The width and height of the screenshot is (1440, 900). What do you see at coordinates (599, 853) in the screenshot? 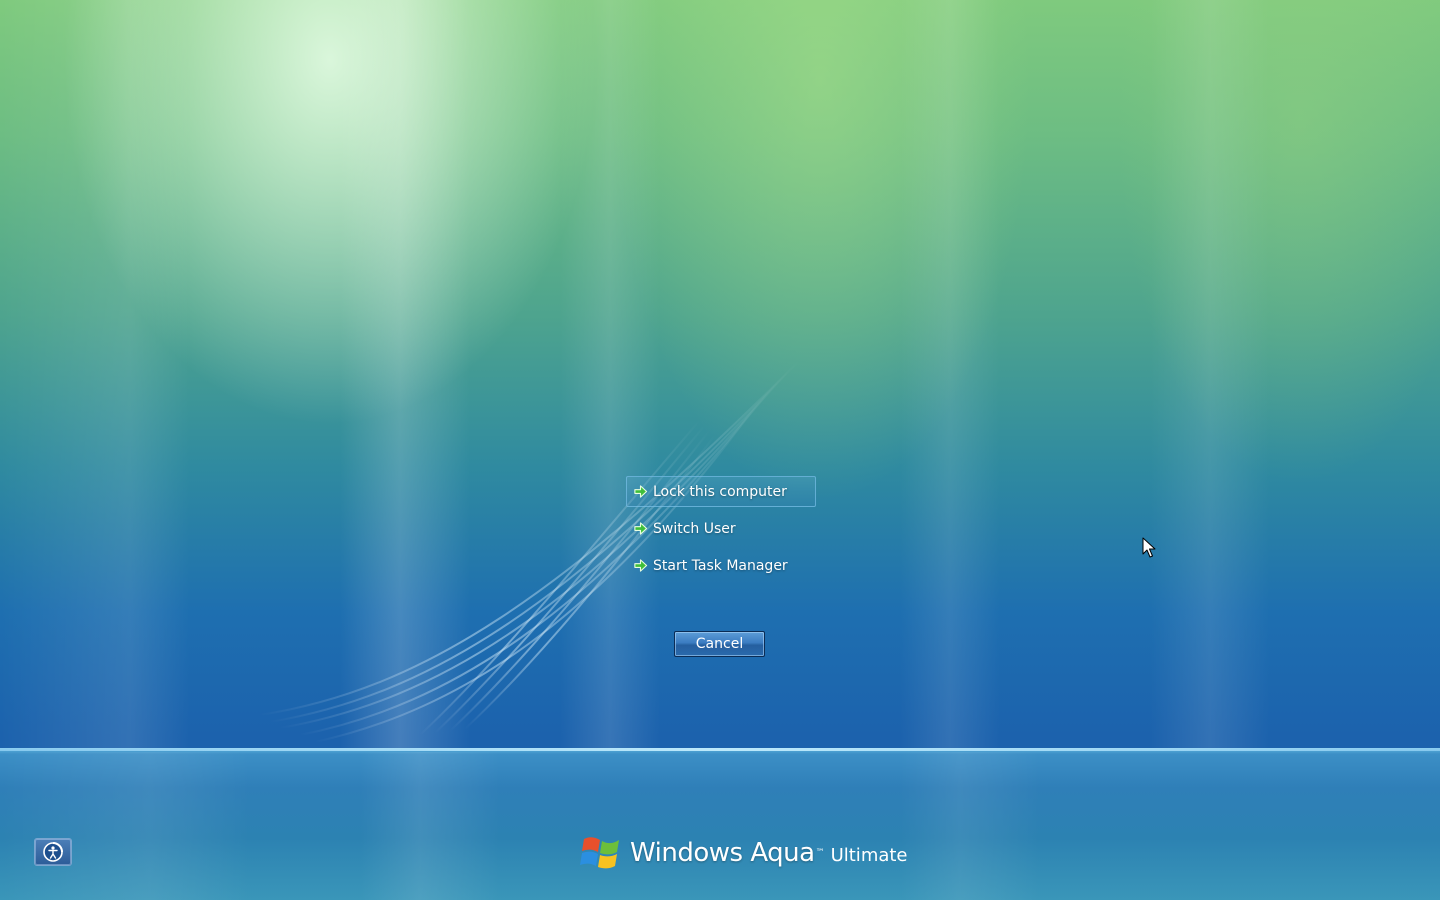
I see `windows-flag-icon` at bounding box center [599, 853].